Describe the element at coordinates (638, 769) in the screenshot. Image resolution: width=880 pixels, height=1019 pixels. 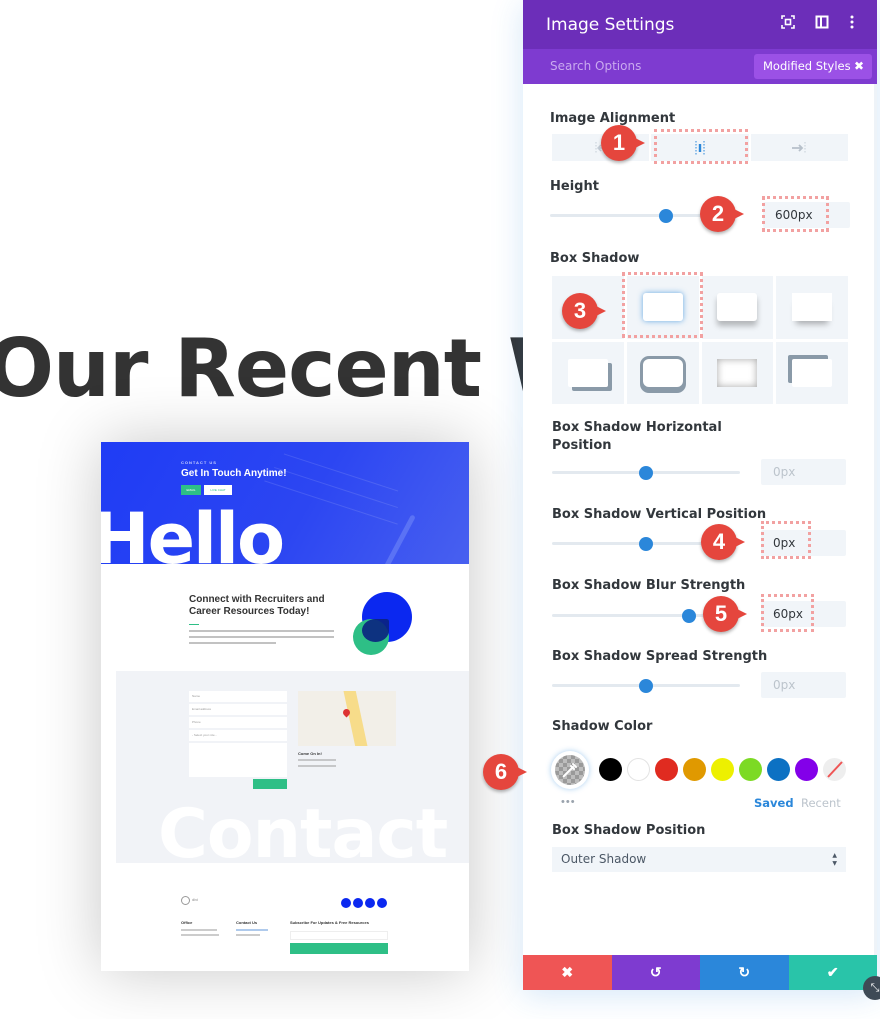
I see `swatch-white` at that location.